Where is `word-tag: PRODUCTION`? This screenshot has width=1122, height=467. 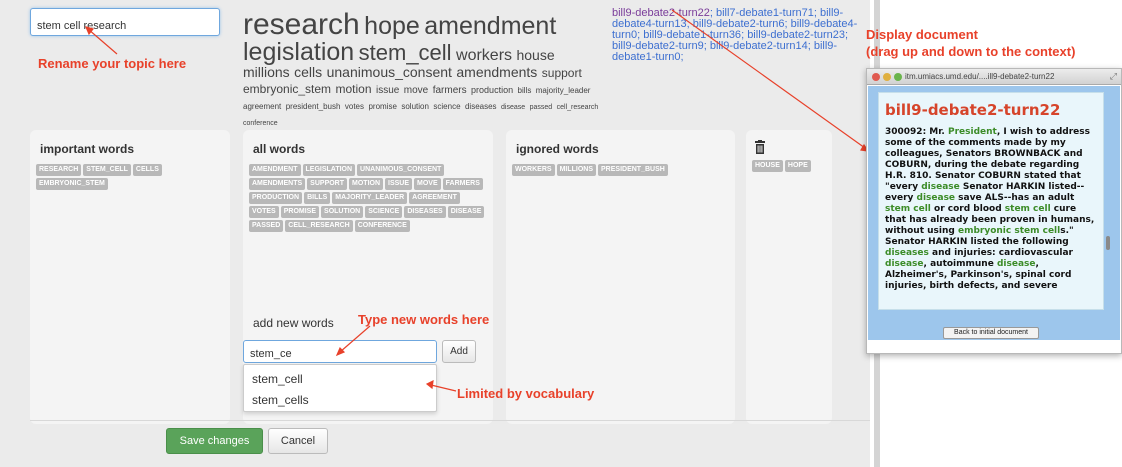 word-tag: PRODUCTION is located at coordinates (276, 198).